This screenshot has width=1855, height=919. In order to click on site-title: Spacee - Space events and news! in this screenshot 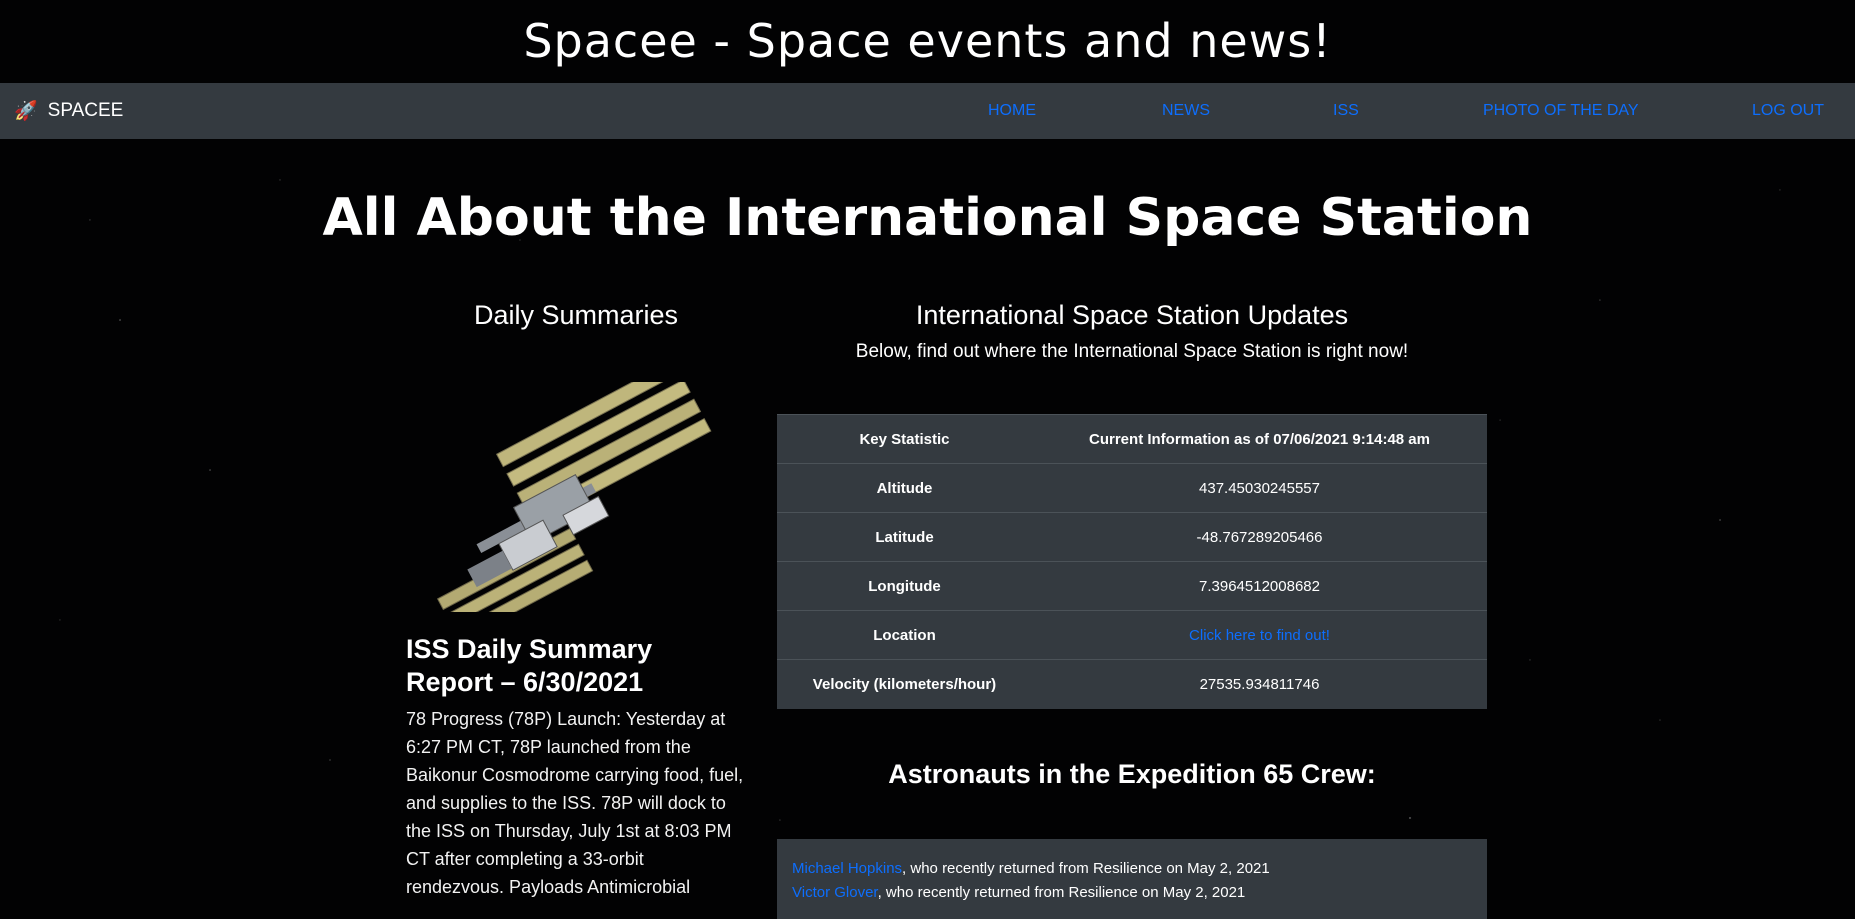, I will do `click(927, 41)`.